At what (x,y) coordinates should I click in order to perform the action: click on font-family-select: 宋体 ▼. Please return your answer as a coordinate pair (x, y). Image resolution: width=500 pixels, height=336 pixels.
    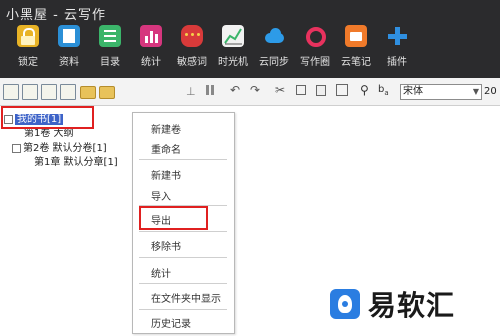
    Looking at the image, I should click on (441, 92).